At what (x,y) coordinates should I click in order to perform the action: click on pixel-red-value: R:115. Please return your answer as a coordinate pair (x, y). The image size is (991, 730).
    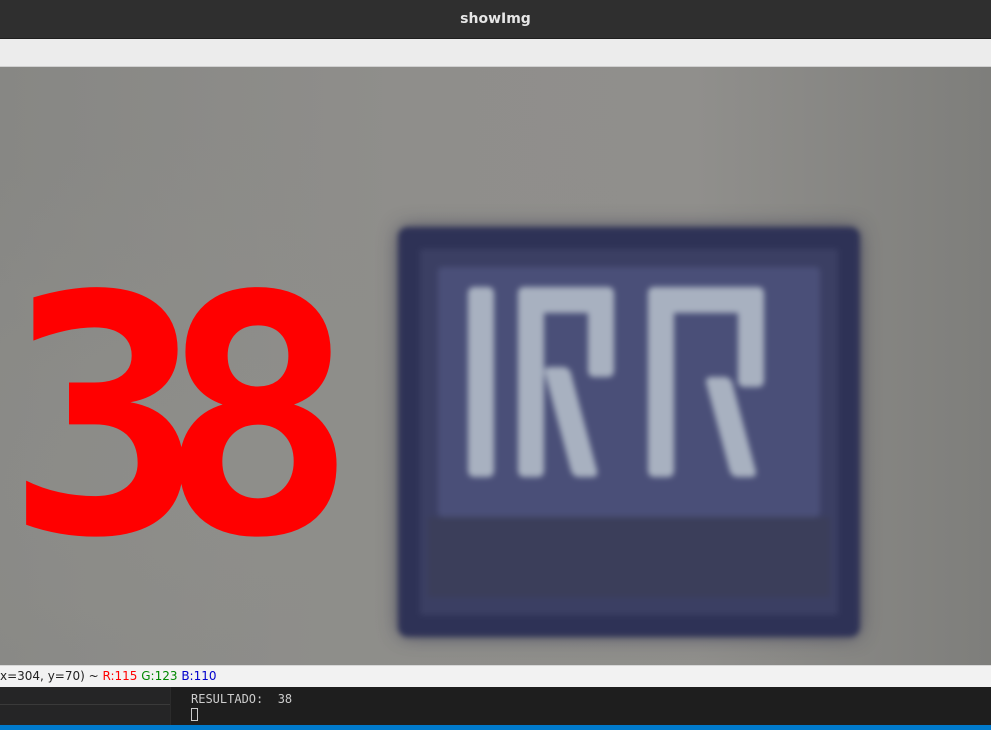
    Looking at the image, I should click on (120, 676).